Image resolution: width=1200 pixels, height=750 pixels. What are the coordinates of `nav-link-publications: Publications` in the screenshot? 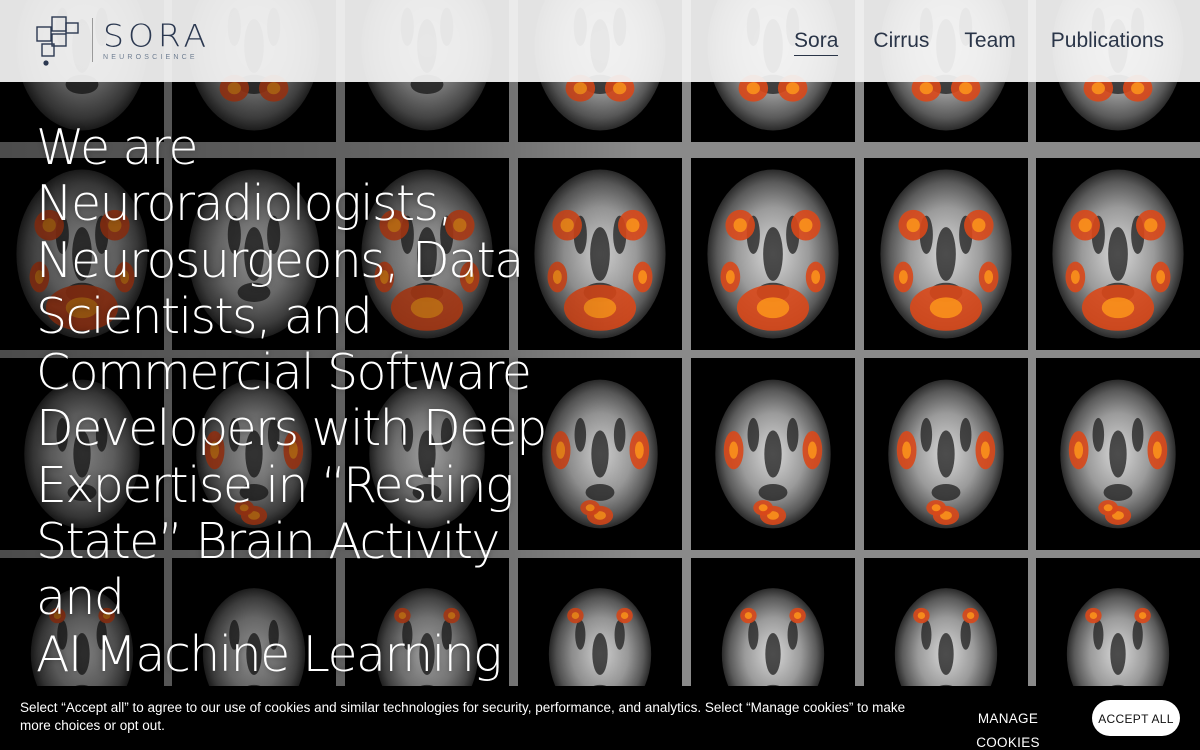 It's located at (1107, 42).